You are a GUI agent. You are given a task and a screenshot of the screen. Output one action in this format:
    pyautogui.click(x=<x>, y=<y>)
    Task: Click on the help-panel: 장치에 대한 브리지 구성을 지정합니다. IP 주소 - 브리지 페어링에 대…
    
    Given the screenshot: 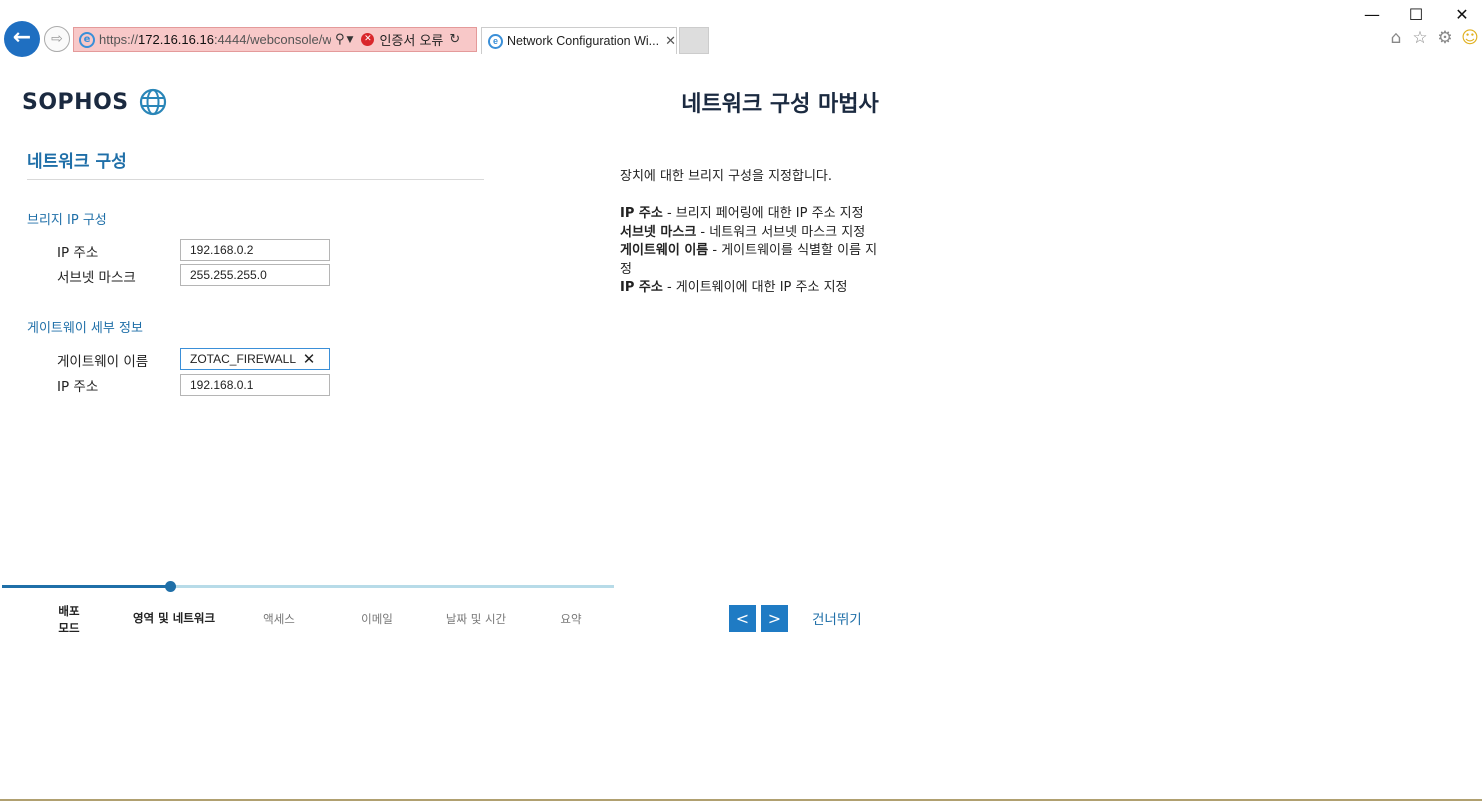 What is the action you would take?
    pyautogui.click(x=752, y=233)
    